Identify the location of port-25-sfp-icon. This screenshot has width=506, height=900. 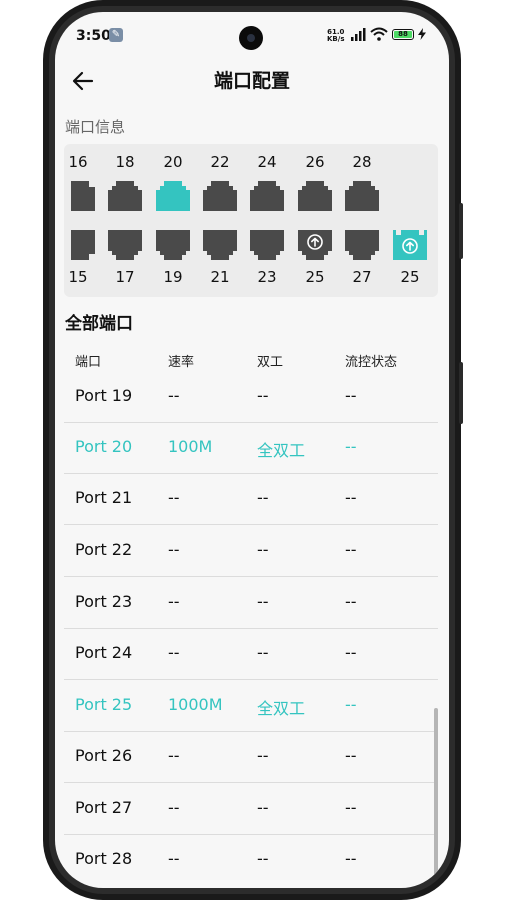
(410, 245).